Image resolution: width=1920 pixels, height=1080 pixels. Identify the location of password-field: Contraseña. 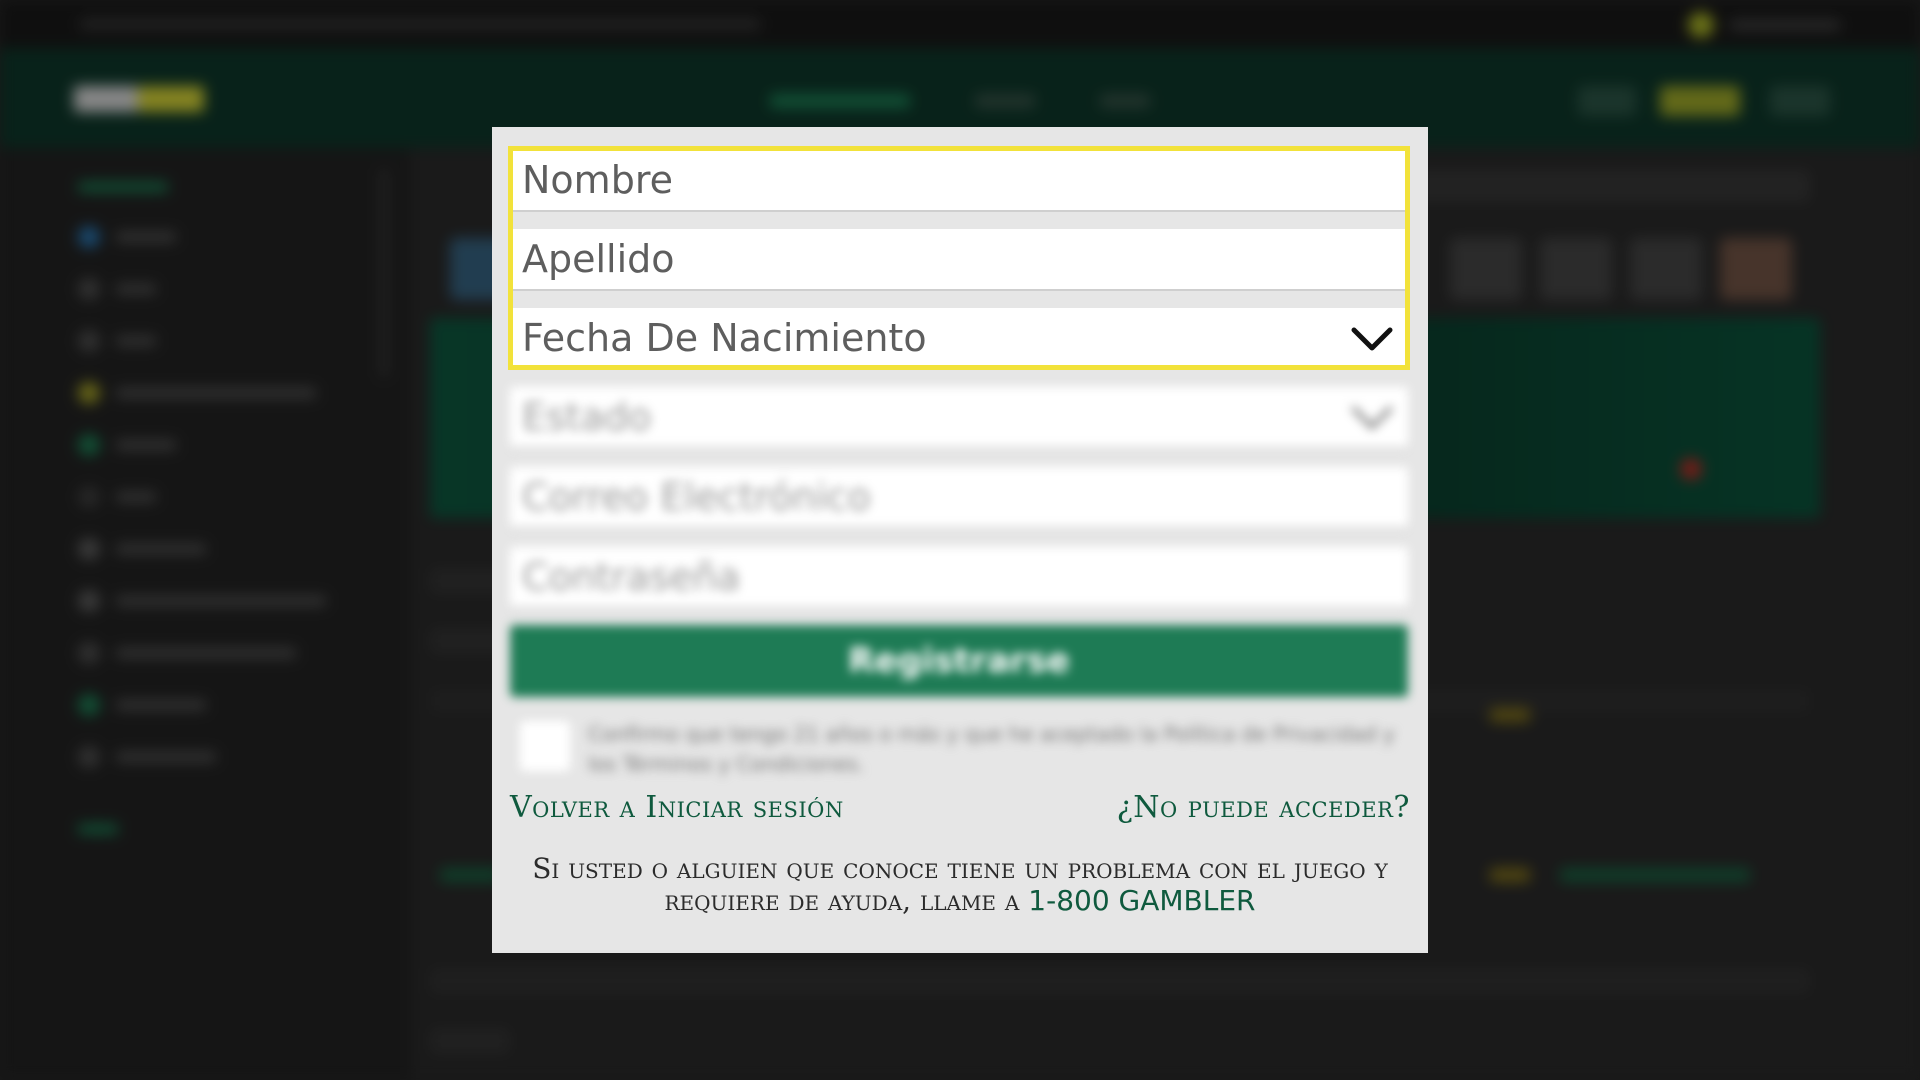
(959, 578).